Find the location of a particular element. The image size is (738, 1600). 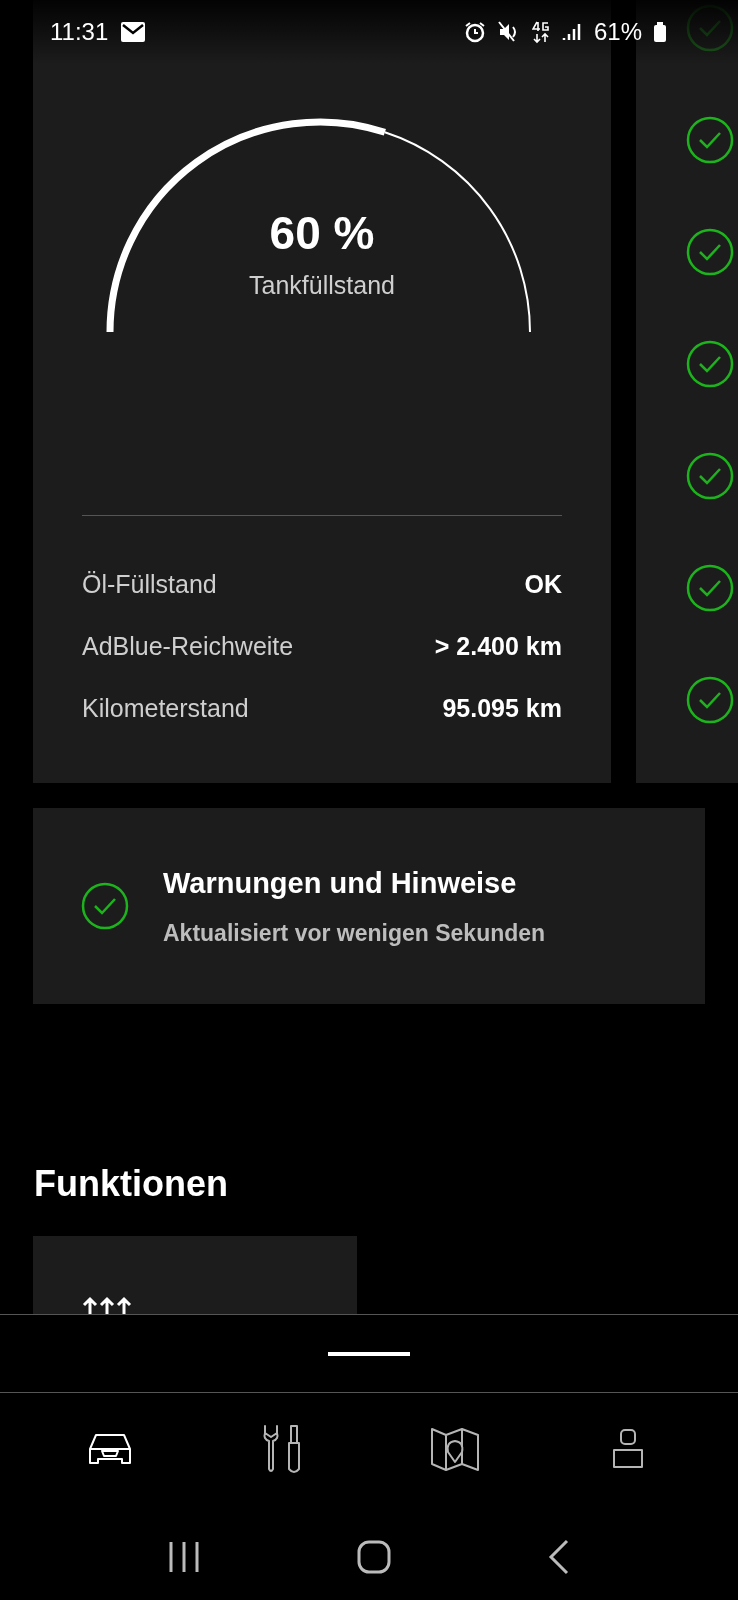

back-icon is located at coordinates (559, 1556).